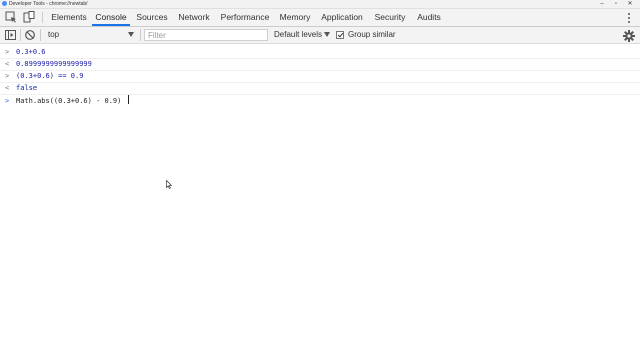 The height and width of the screenshot is (360, 640). What do you see at coordinates (48, 4) in the screenshot?
I see `window-title: Developer Tools - chrome://newtab/` at bounding box center [48, 4].